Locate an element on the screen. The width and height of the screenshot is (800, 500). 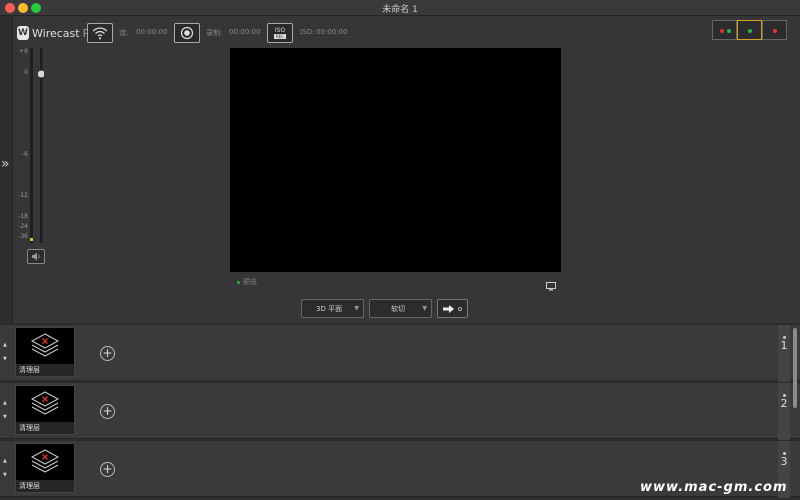
scale-label: -24 is located at coordinates (23, 226).